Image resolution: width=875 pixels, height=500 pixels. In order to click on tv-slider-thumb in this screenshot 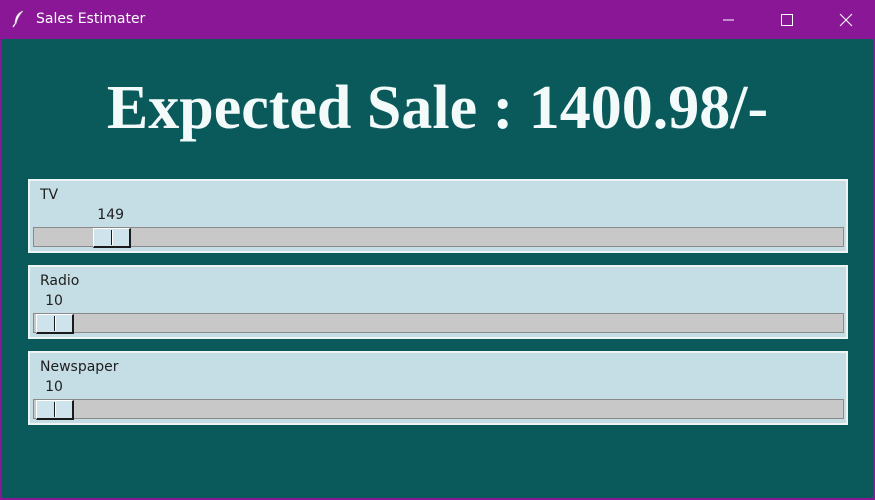, I will do `click(111, 238)`.